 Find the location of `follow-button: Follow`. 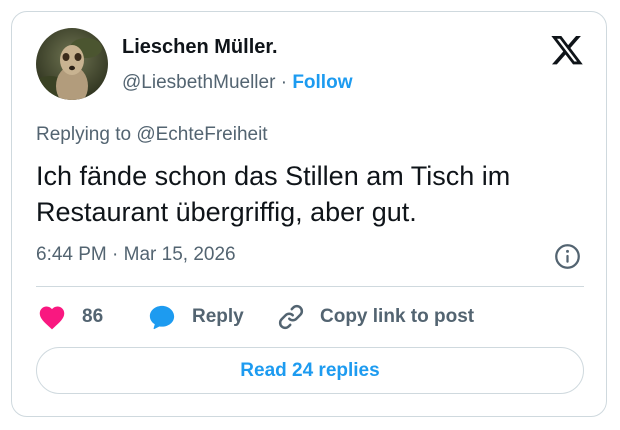

follow-button: Follow is located at coordinates (322, 82).